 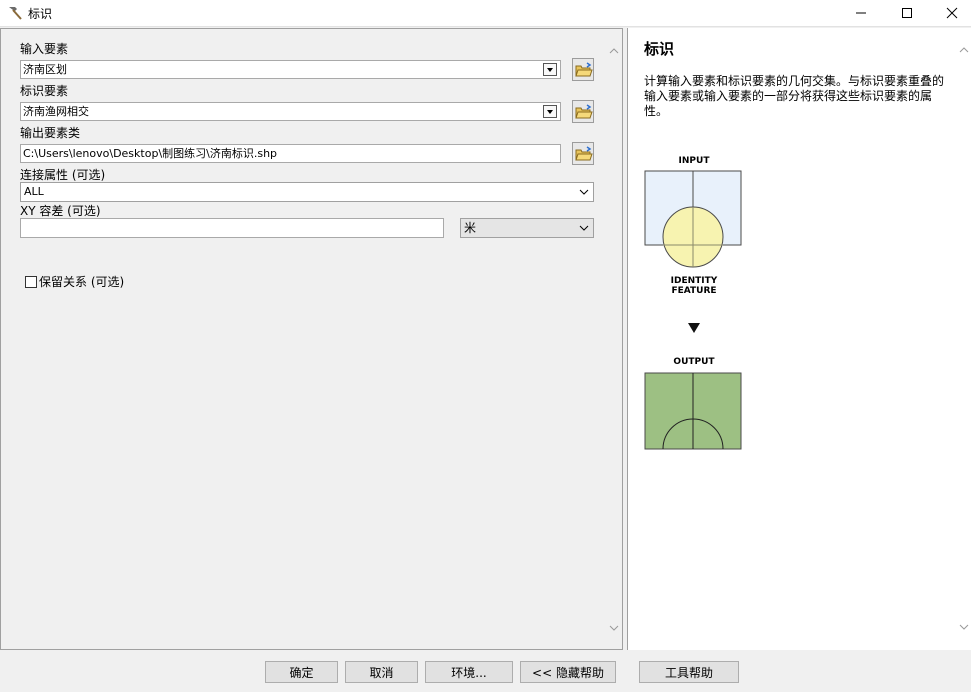 I want to click on identity-features-value: 济南渔网相交, so click(x=56, y=111).